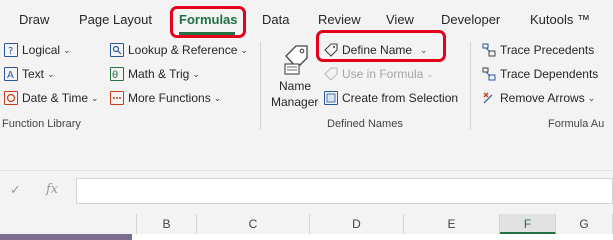 This screenshot has height=240, width=613. Describe the element at coordinates (584, 224) in the screenshot. I see `column-header: G` at that location.